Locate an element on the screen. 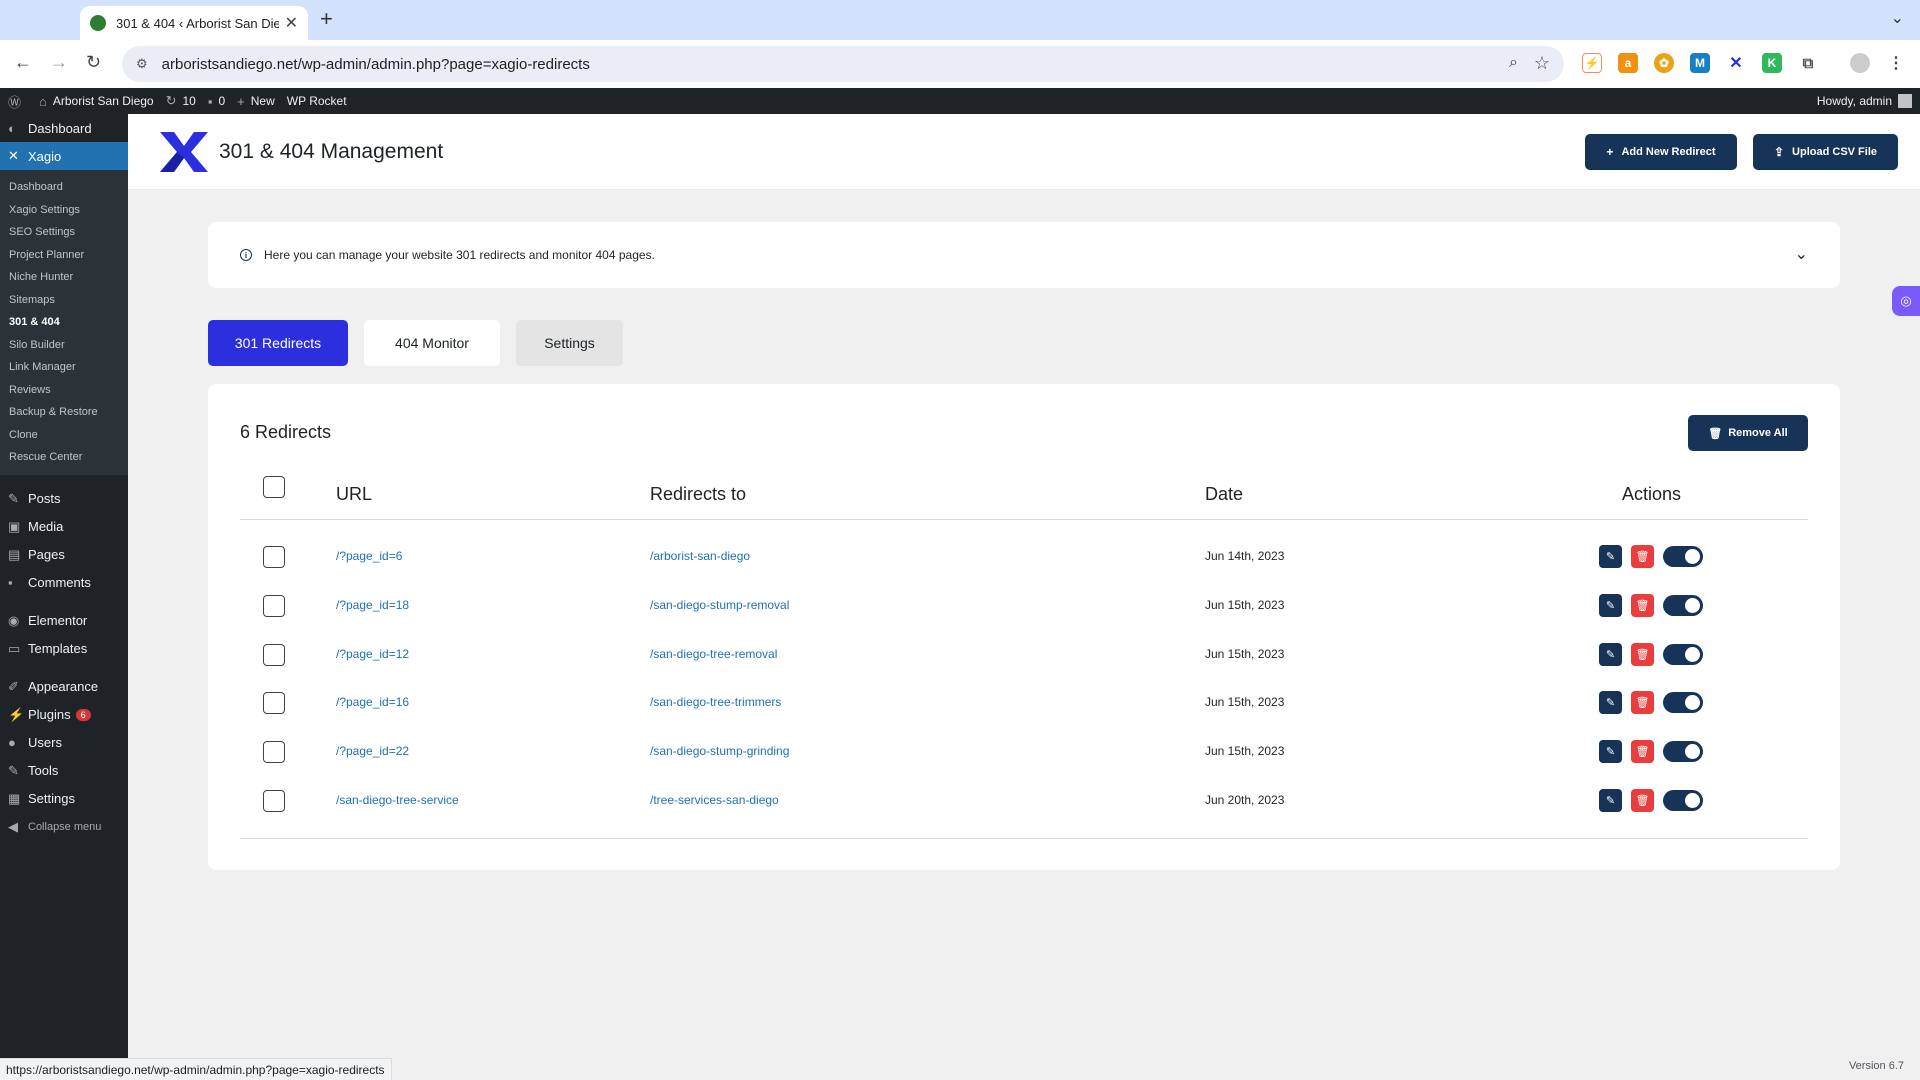 The width and height of the screenshot is (1920, 1080). submenu-item: Rescue Center is located at coordinates (64, 457).